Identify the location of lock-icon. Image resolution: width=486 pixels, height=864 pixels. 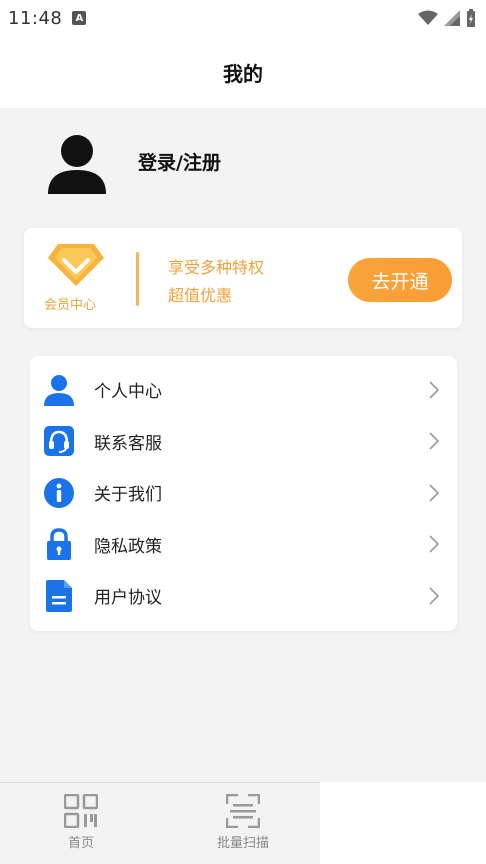
(59, 544).